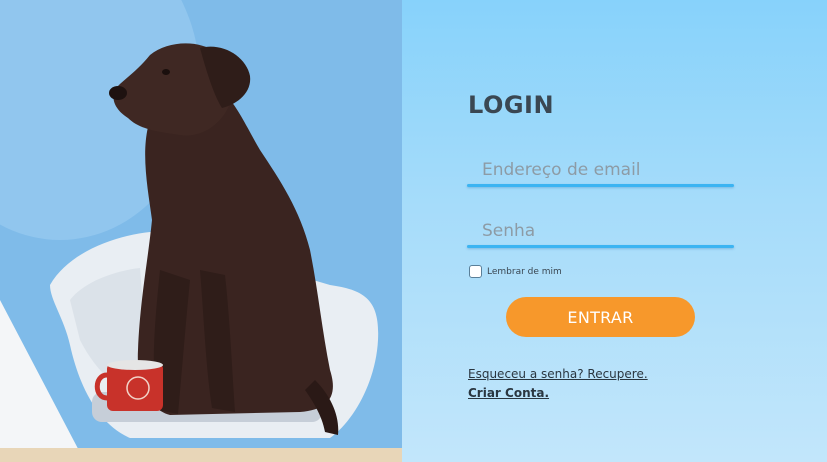  Describe the element at coordinates (475, 271) in the screenshot. I see `remember-me-checkbox` at that location.